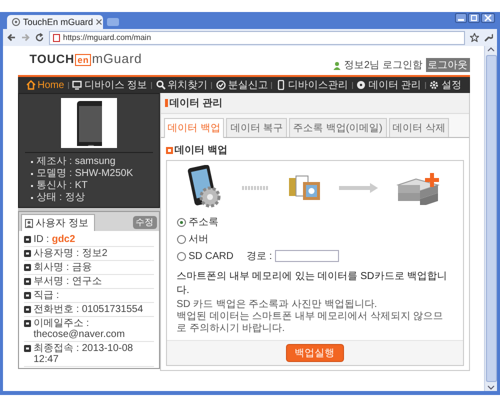 The width and height of the screenshot is (500, 408). What do you see at coordinates (62, 186) in the screenshot?
I see `device-info-text: 통신사 : KT` at bounding box center [62, 186].